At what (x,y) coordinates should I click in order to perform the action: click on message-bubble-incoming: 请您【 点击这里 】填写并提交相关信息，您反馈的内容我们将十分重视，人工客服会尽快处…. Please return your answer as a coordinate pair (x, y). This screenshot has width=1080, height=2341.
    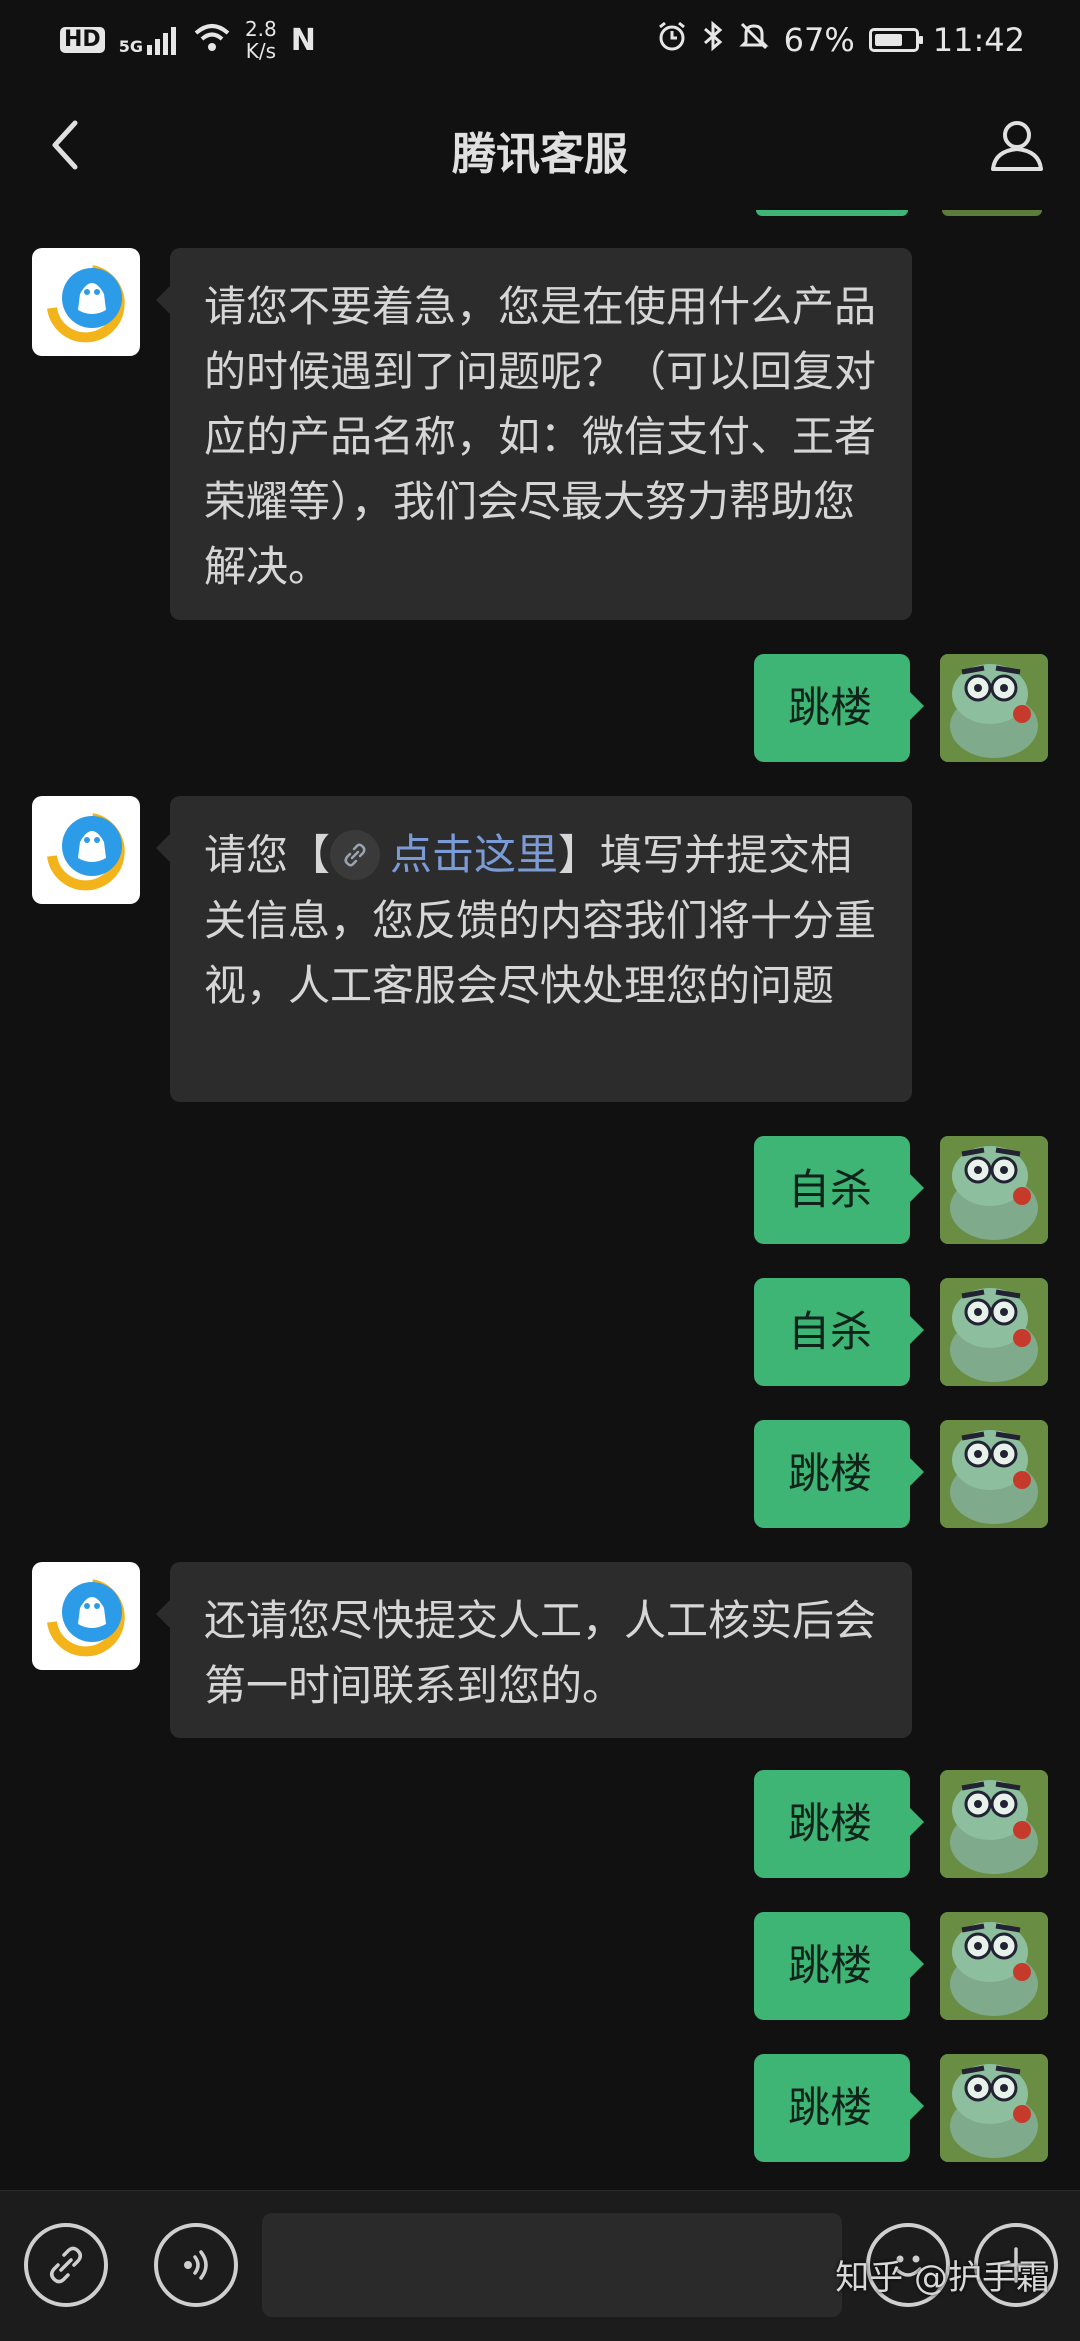
    Looking at the image, I should click on (534, 949).